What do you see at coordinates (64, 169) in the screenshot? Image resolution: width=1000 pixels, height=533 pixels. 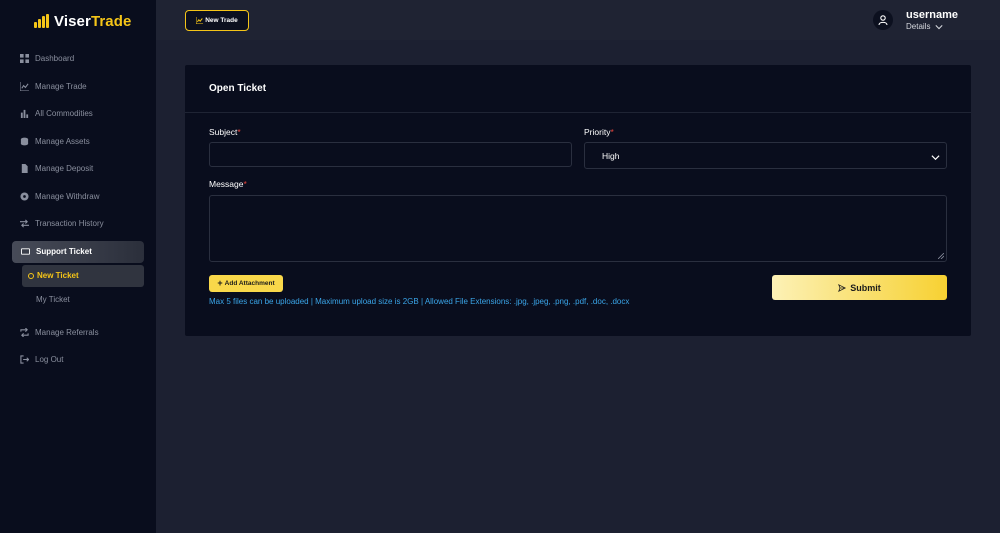 I see `sidebar-item-label: Manage Deposit` at bounding box center [64, 169].